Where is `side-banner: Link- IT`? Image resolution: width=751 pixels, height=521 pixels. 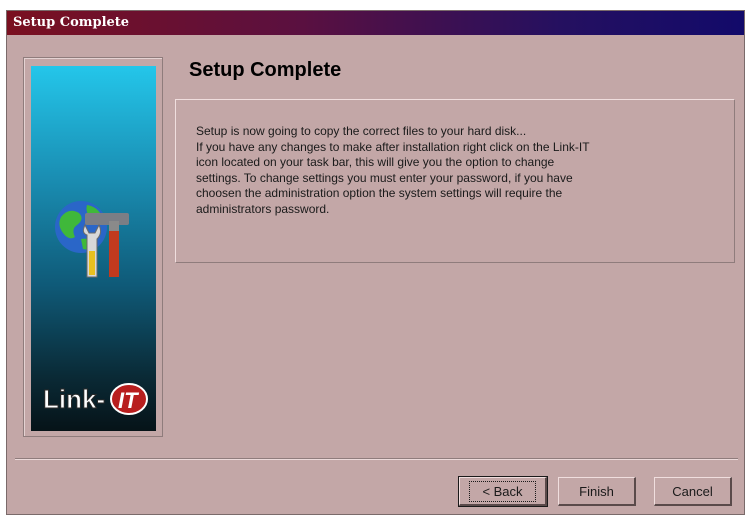 side-banner: Link- IT is located at coordinates (93, 248).